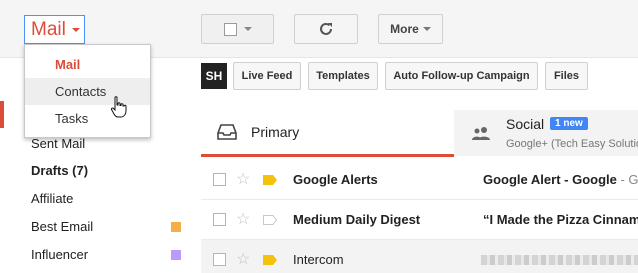  Describe the element at coordinates (62, 226) in the screenshot. I see `sidebar-item-best-email: Best Email` at that location.